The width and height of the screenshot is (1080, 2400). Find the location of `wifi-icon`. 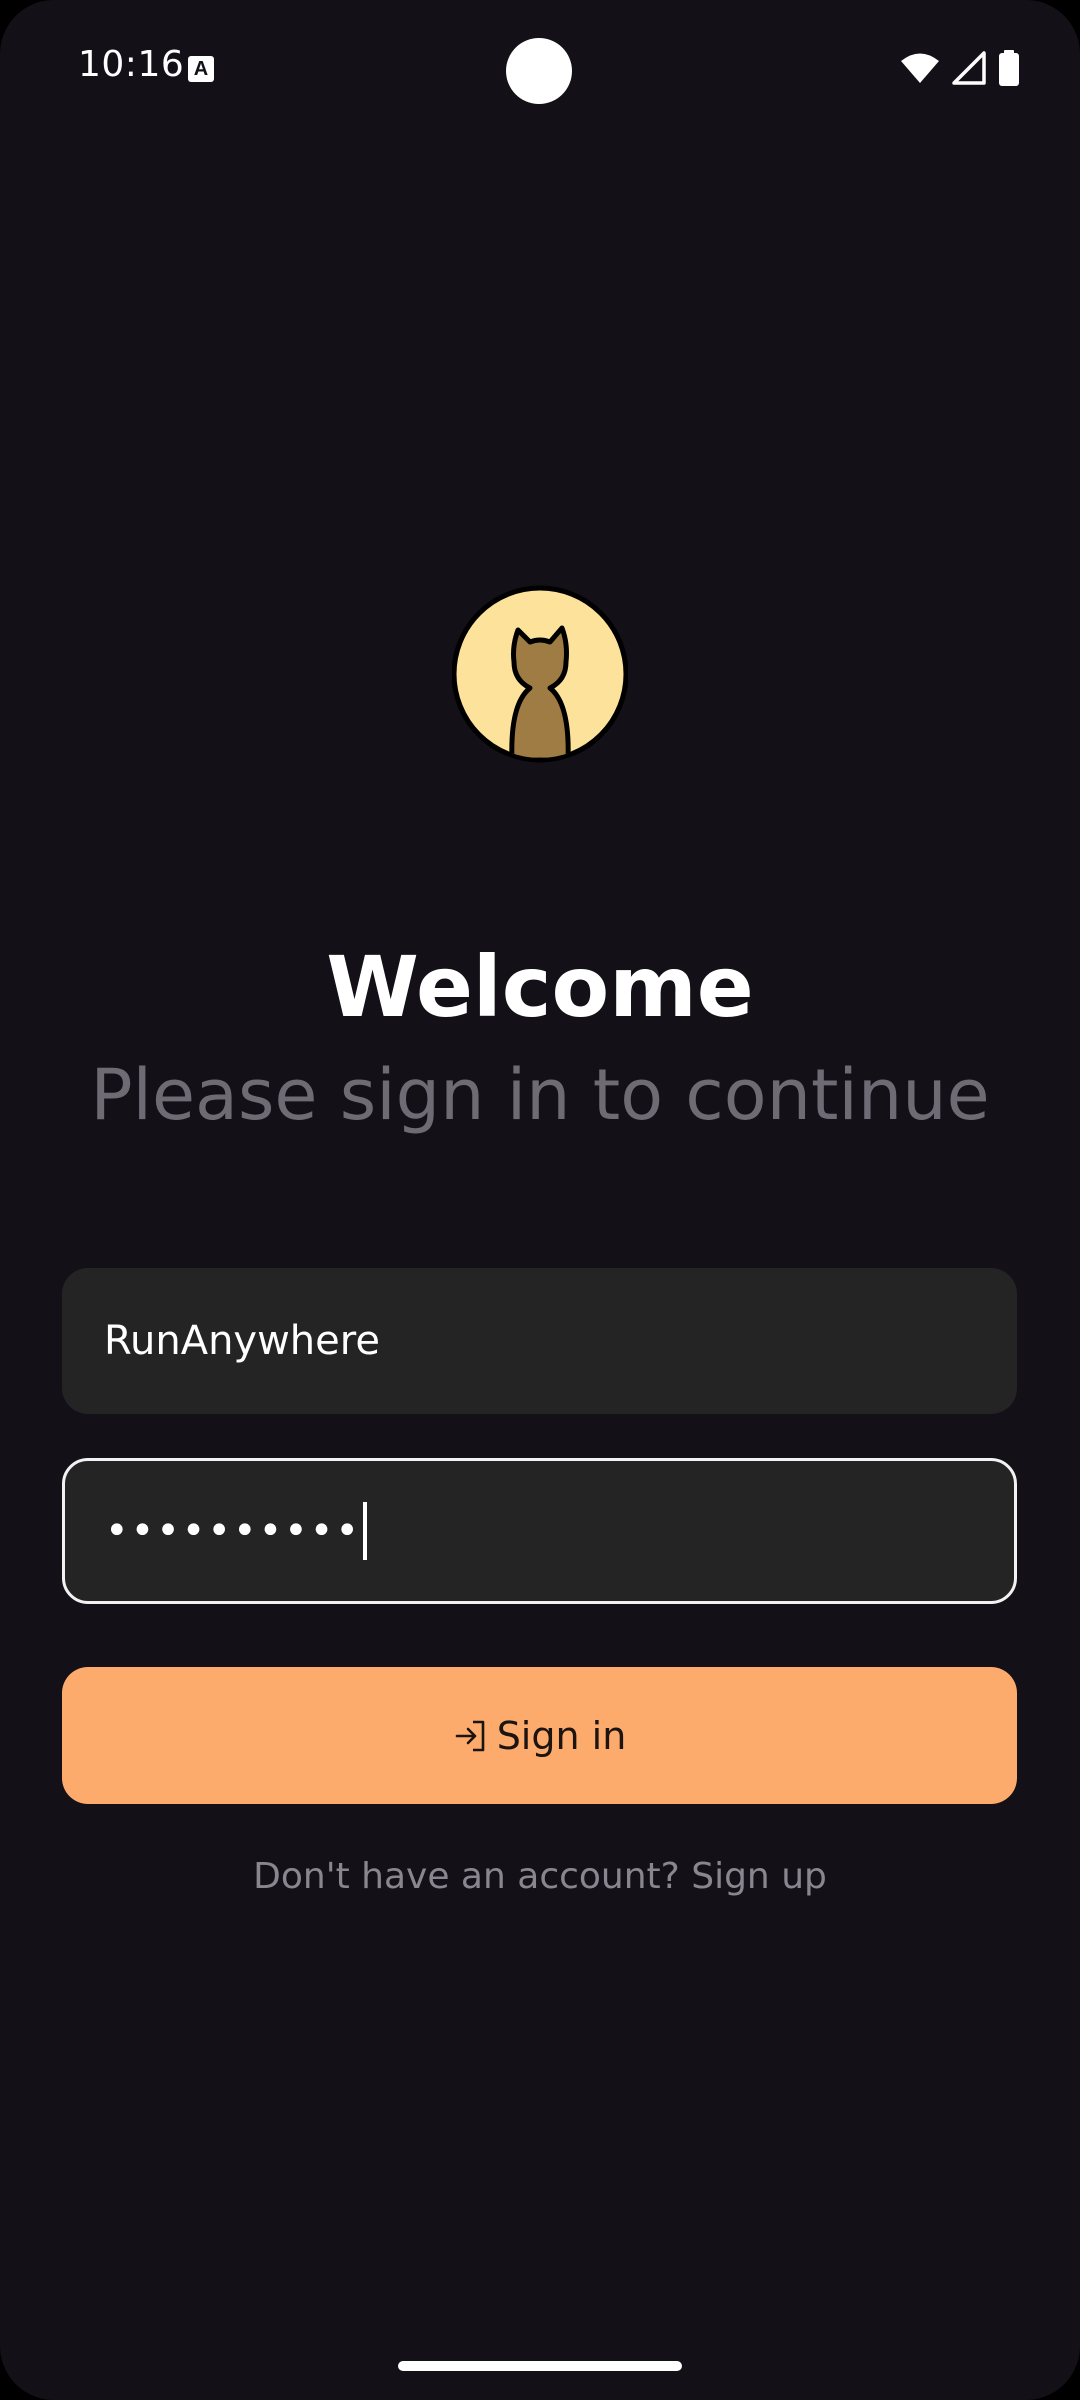

wifi-icon is located at coordinates (920, 68).